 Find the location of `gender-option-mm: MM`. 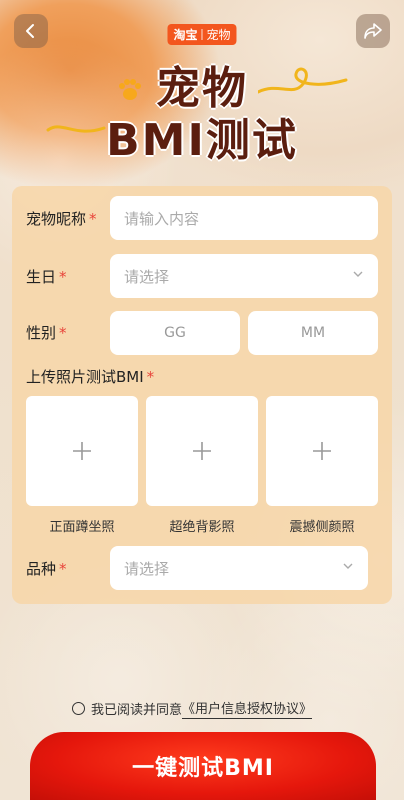

gender-option-mm: MM is located at coordinates (313, 333).